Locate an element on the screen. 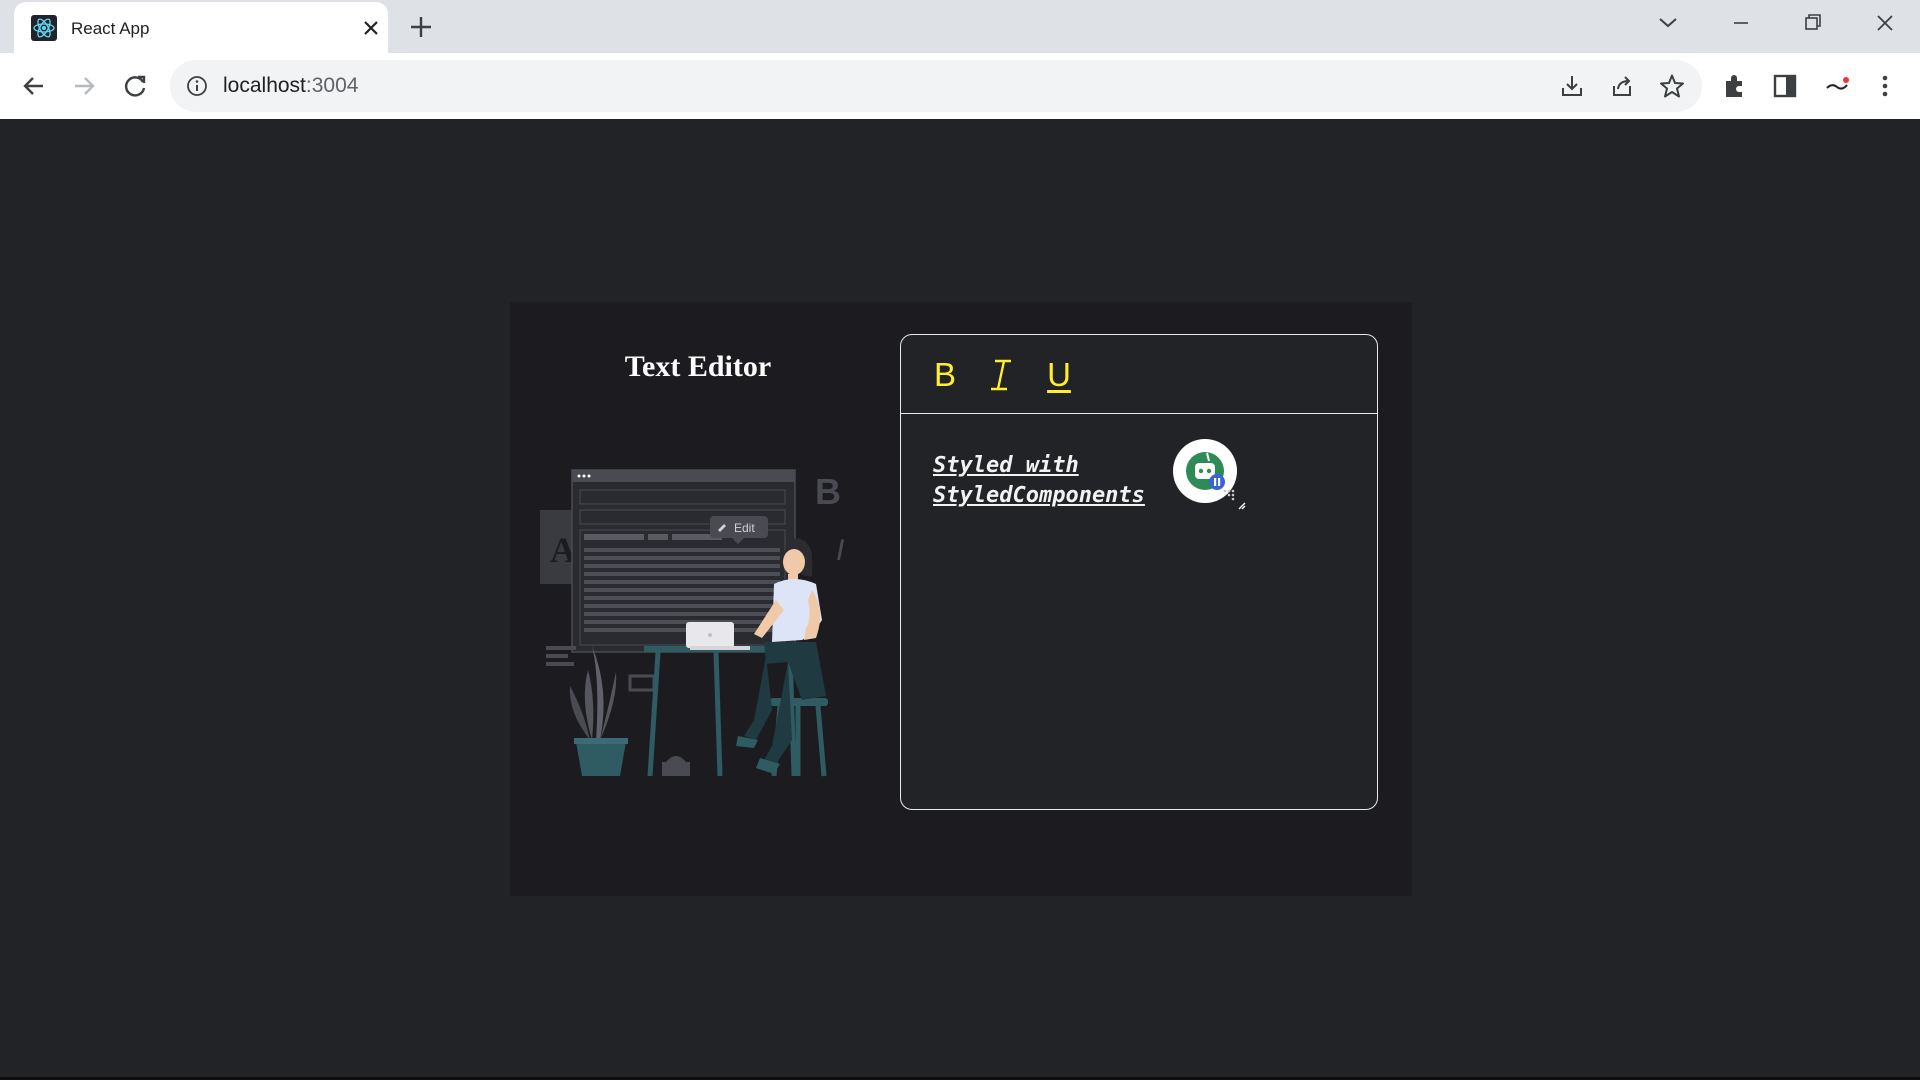 This screenshot has height=1080, width=1920. italic-button: I is located at coordinates (1001, 375).